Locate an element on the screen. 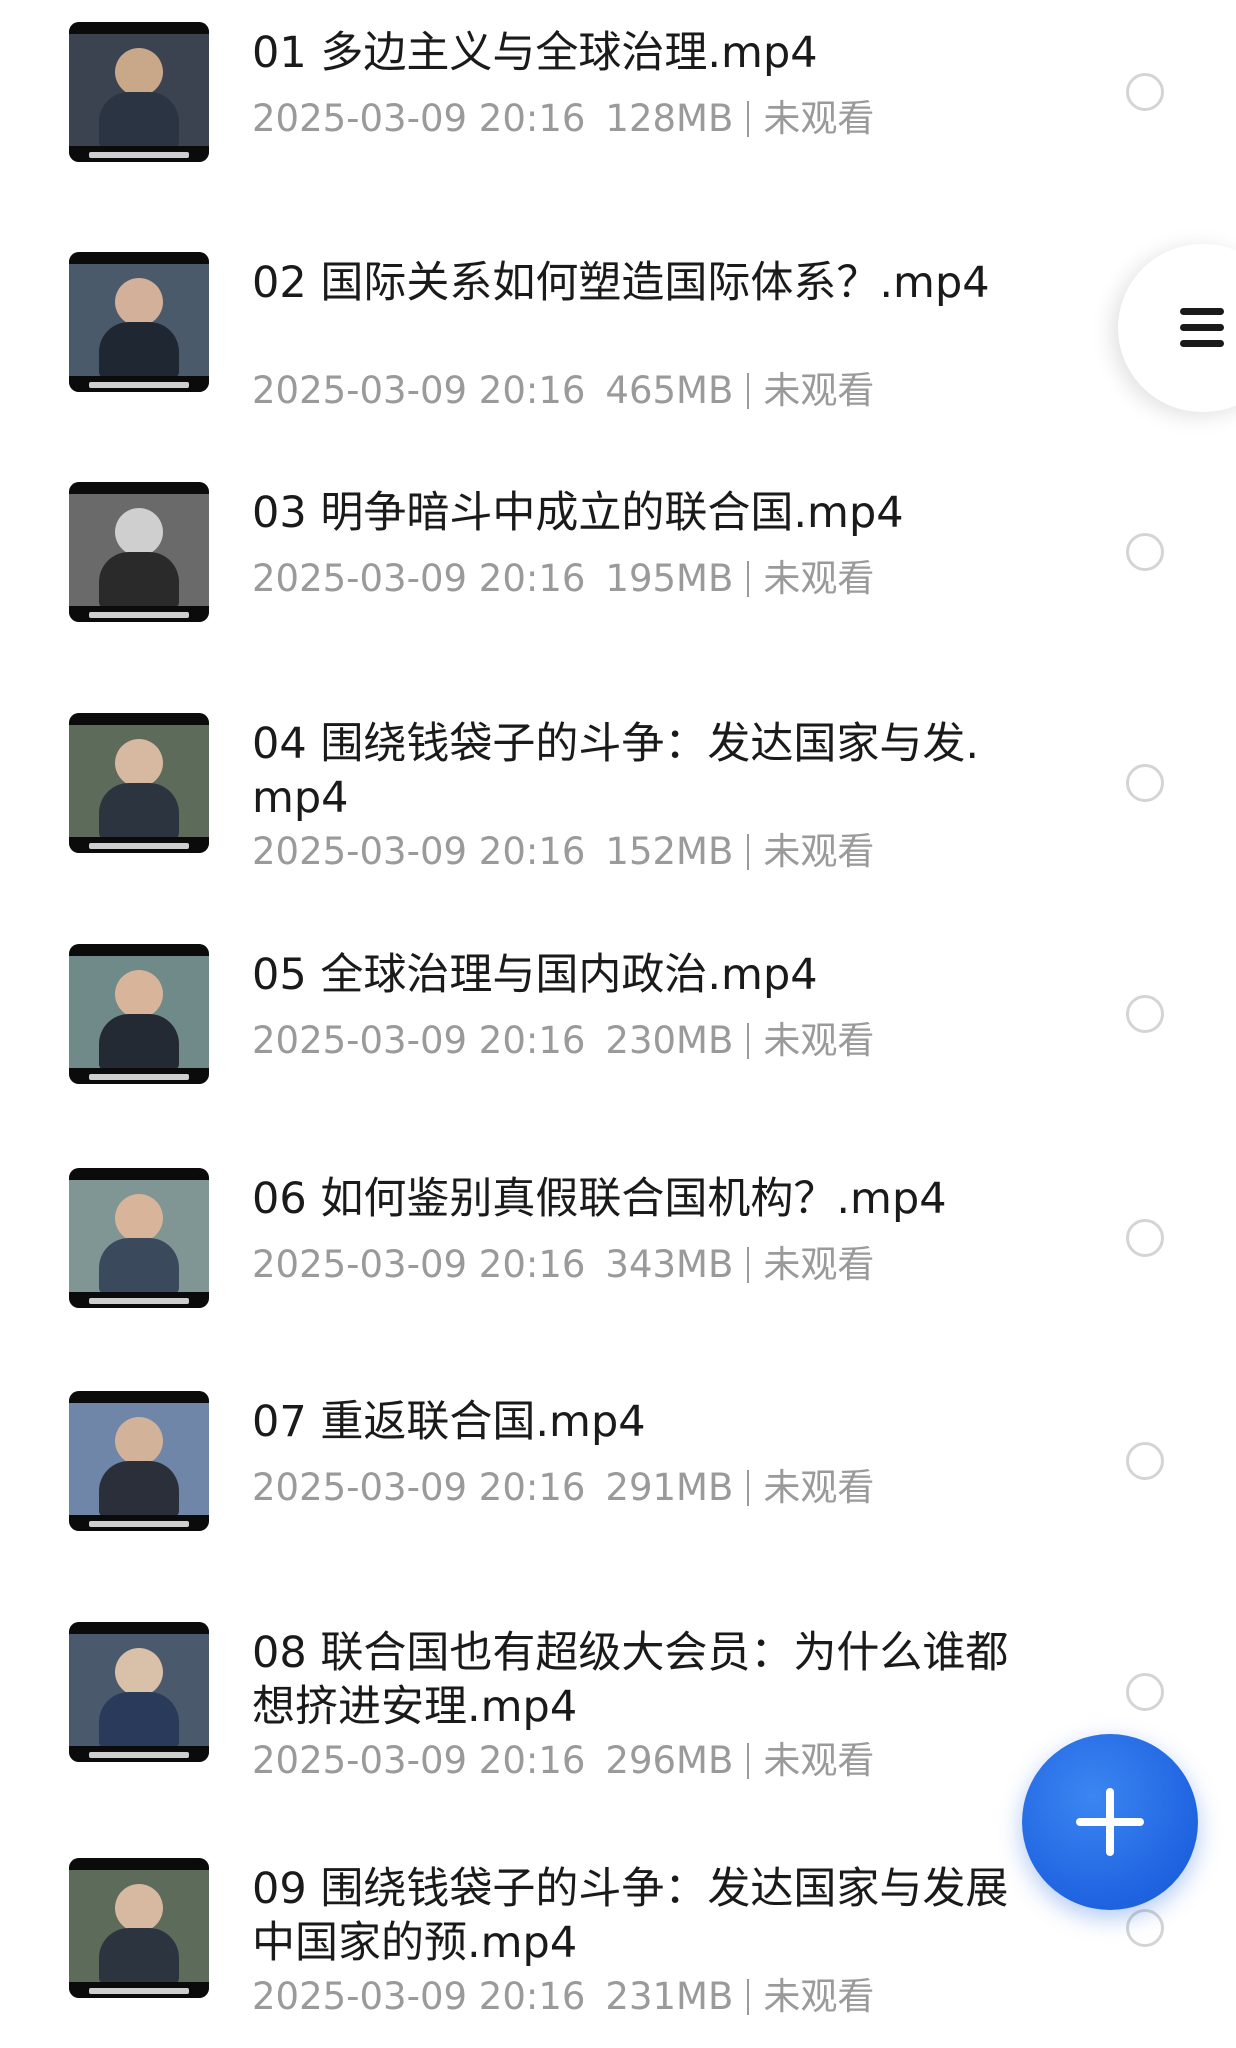 The height and width of the screenshot is (2048, 1236). file-meta: 2025-03-09 20:16 343MB 未观看 is located at coordinates (563, 1265).